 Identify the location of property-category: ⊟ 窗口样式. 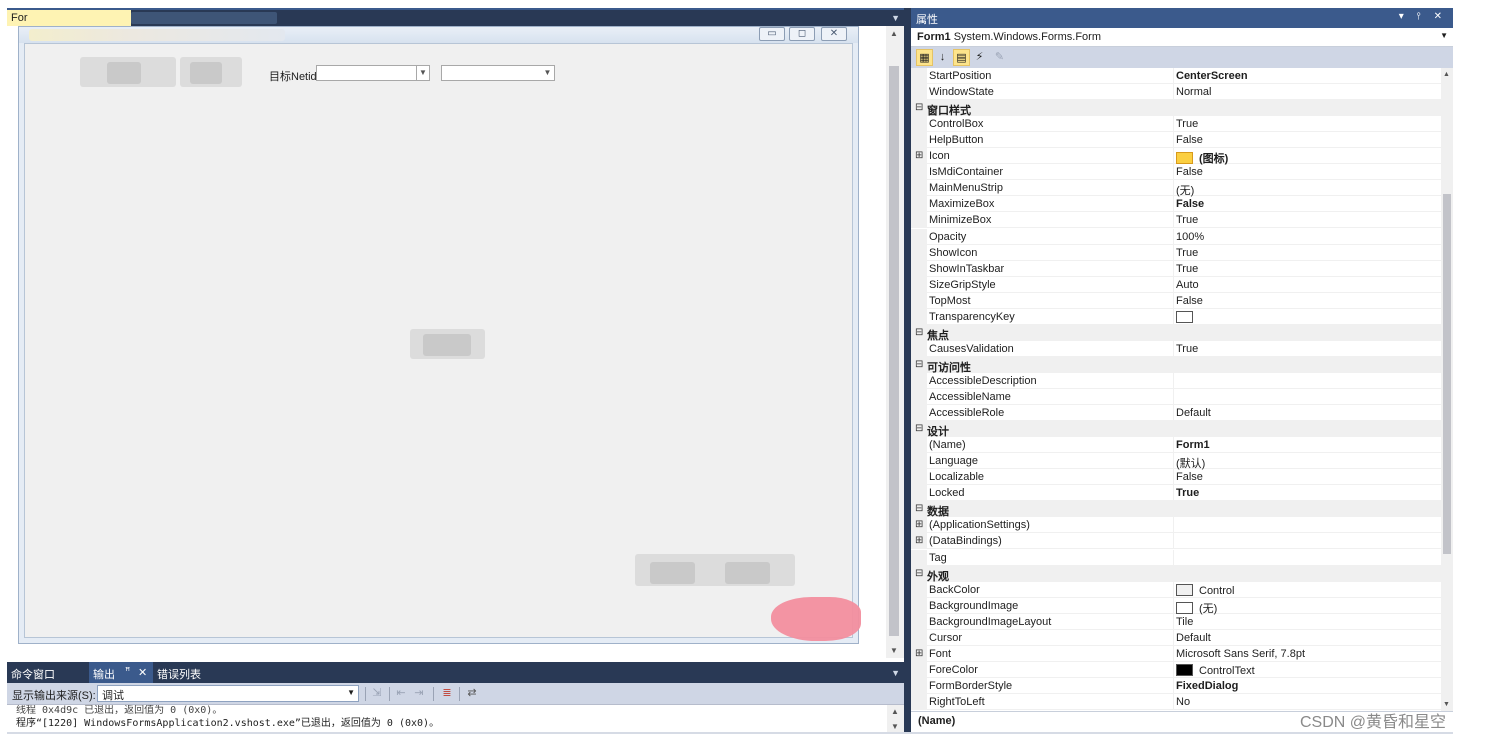
(1176, 108).